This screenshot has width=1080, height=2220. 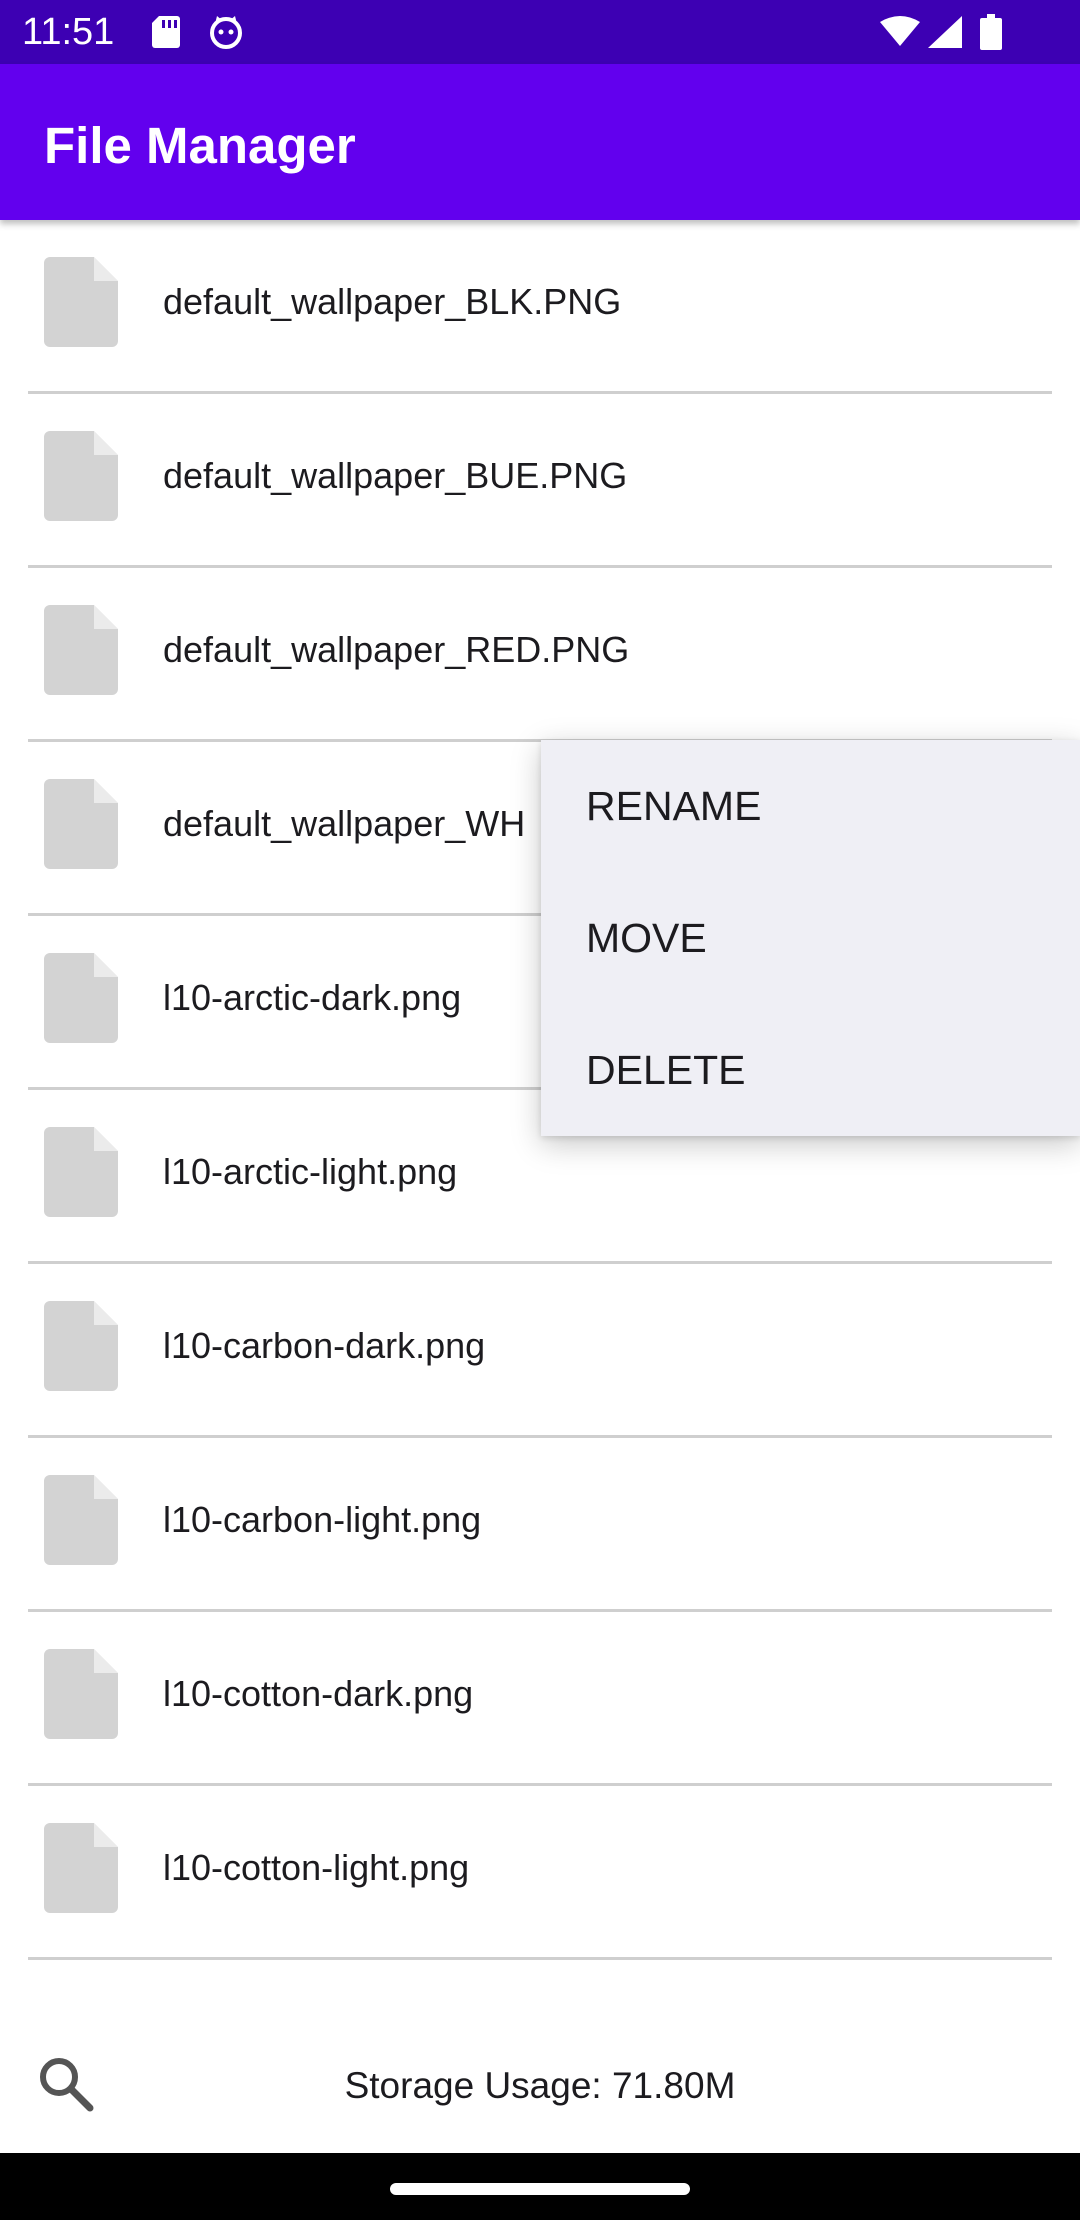 I want to click on menu-item-rename: RENAME, so click(x=810, y=806).